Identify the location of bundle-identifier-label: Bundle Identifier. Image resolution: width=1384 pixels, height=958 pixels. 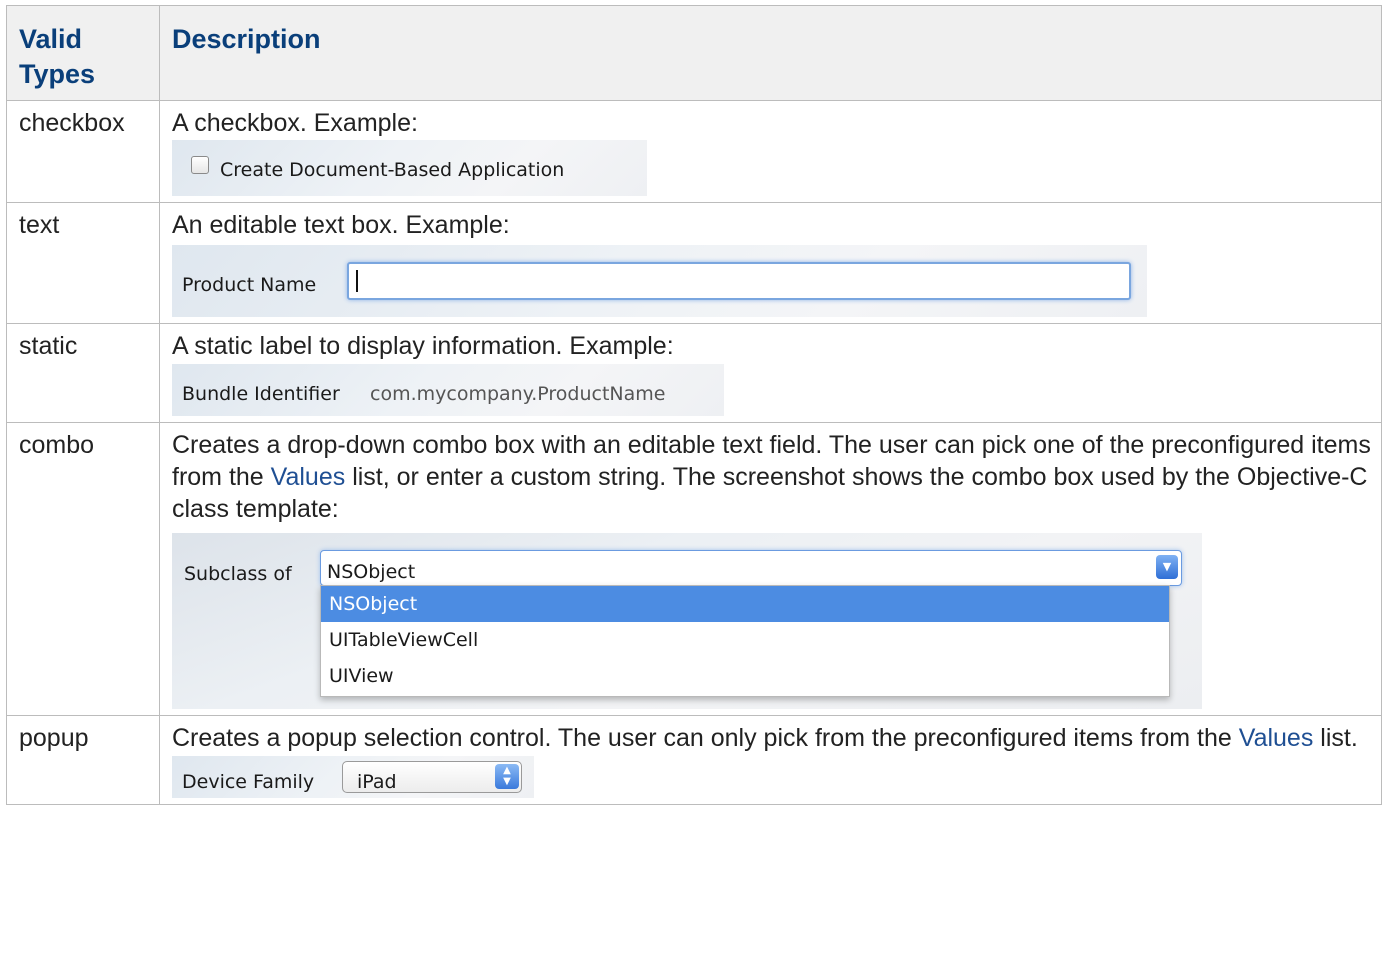
(261, 394).